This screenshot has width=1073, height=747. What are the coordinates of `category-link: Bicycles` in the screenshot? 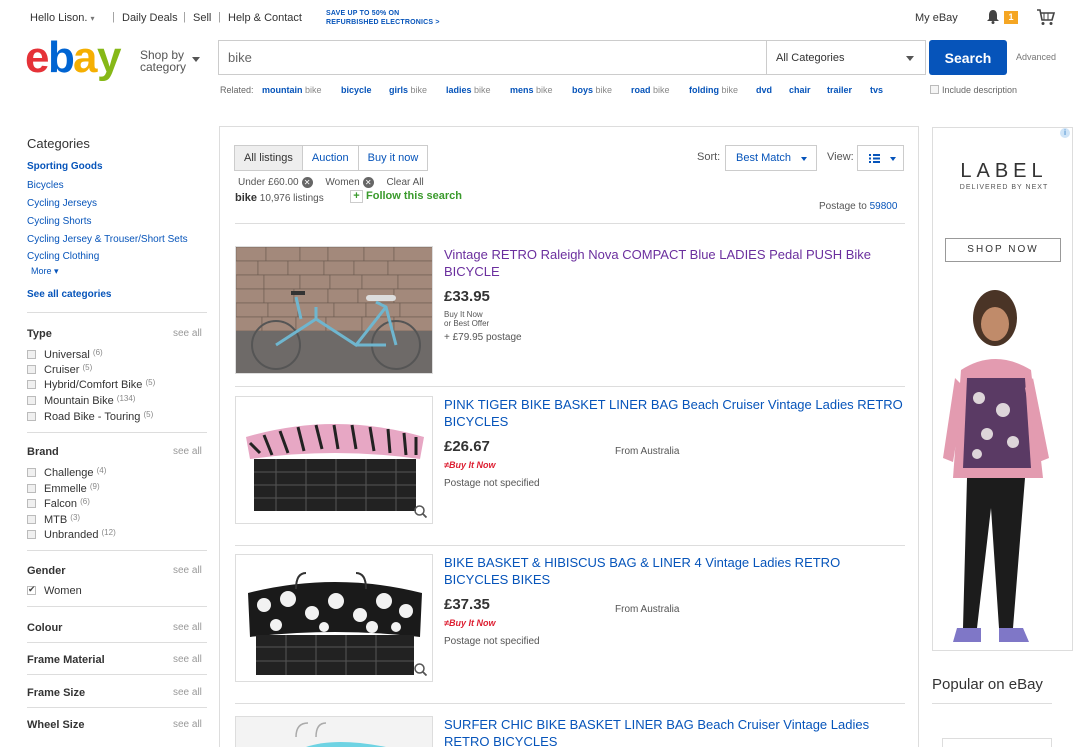 It's located at (45, 185).